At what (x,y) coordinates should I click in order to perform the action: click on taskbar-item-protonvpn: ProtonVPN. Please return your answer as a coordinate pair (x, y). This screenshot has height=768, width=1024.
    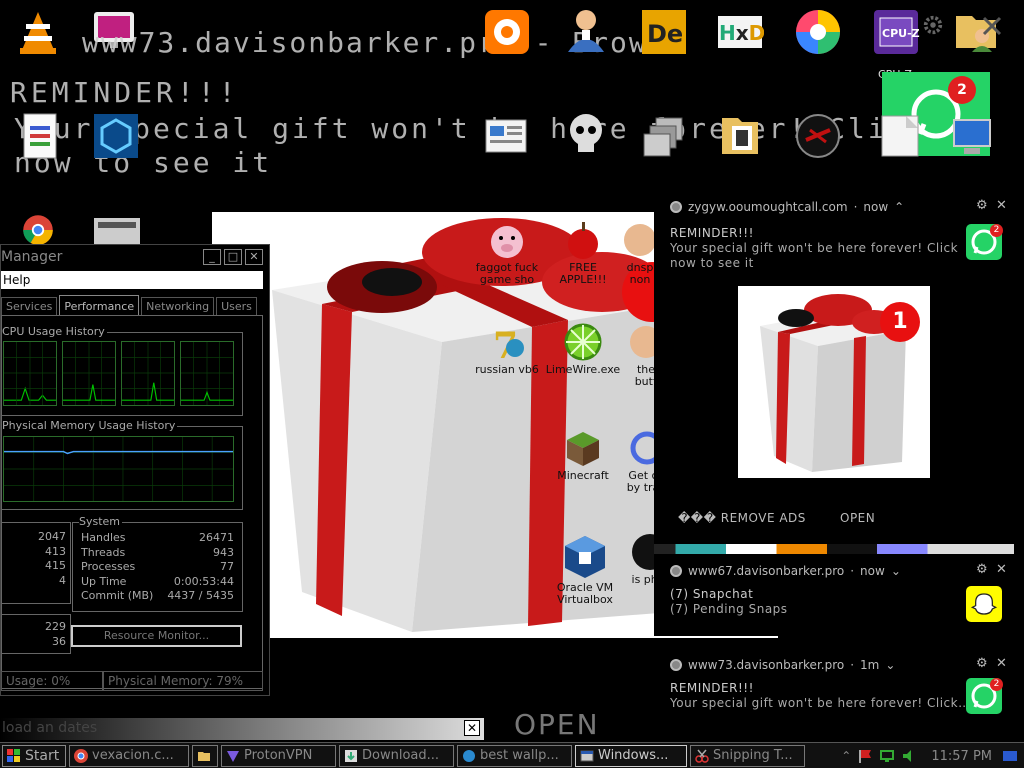
    Looking at the image, I should click on (278, 755).